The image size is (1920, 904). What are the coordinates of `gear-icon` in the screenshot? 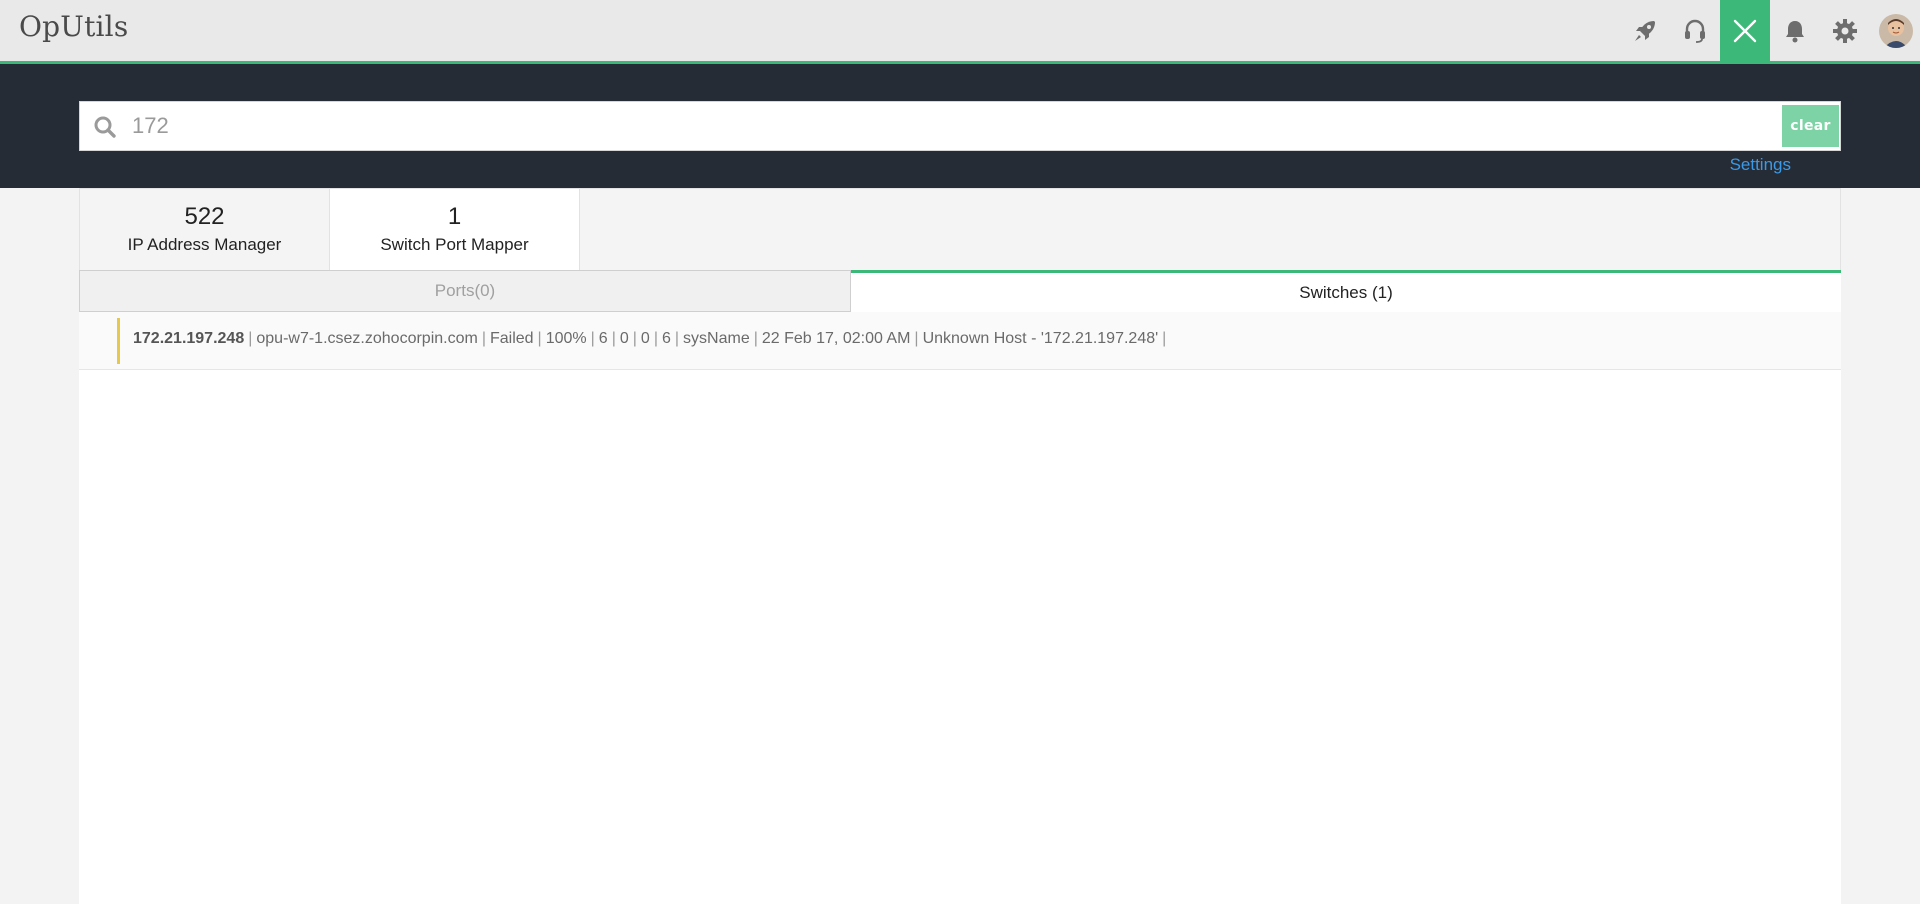 It's located at (1845, 30).